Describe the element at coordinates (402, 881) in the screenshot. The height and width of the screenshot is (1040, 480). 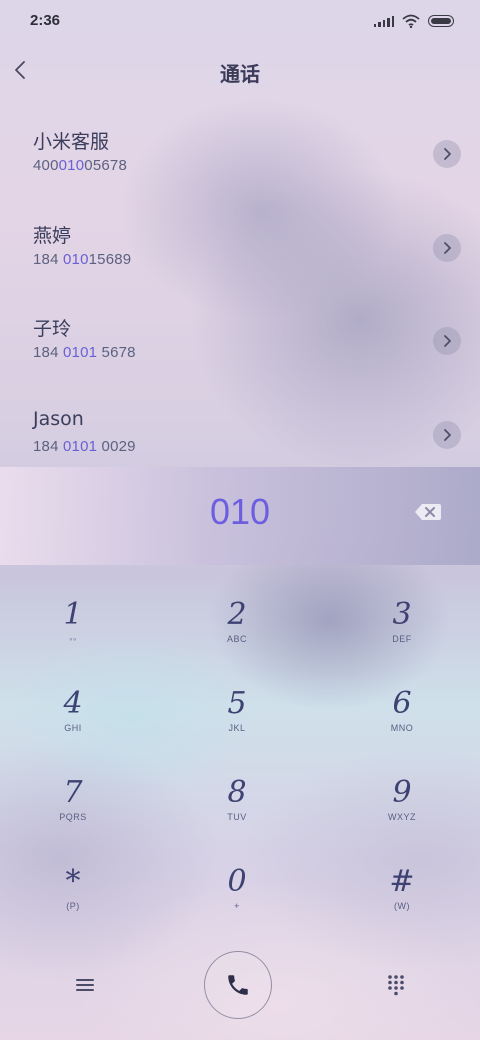
I see `key-digit: #` at that location.